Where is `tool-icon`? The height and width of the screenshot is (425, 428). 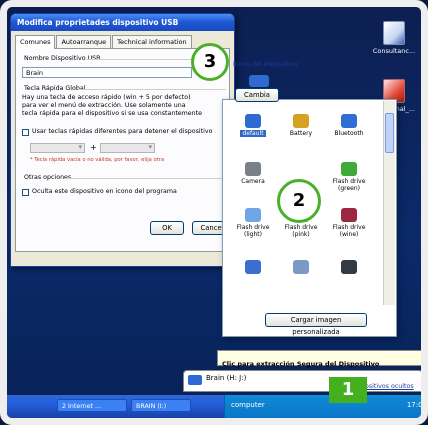
tool-icon is located at coordinates (301, 267).